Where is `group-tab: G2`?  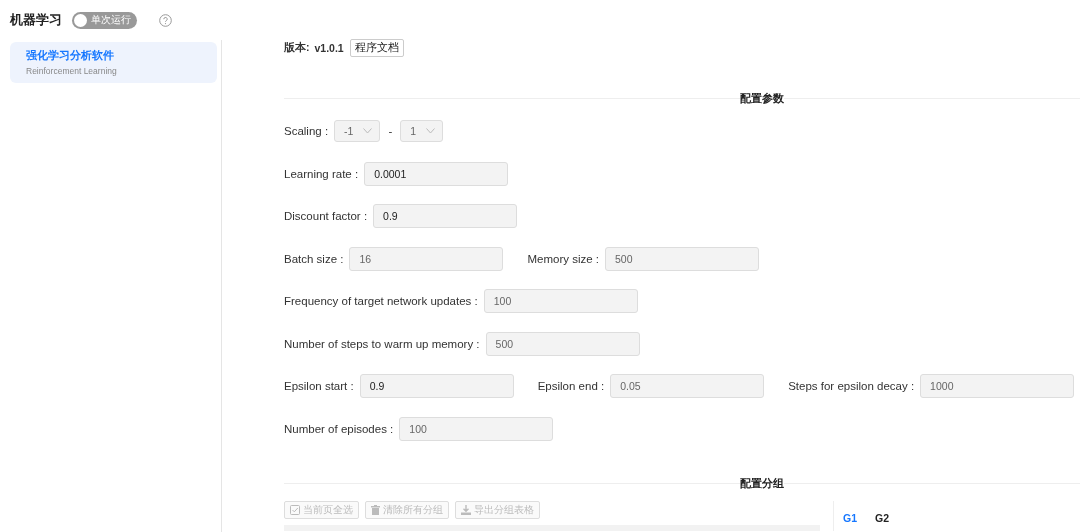 group-tab: G2 is located at coordinates (882, 517).